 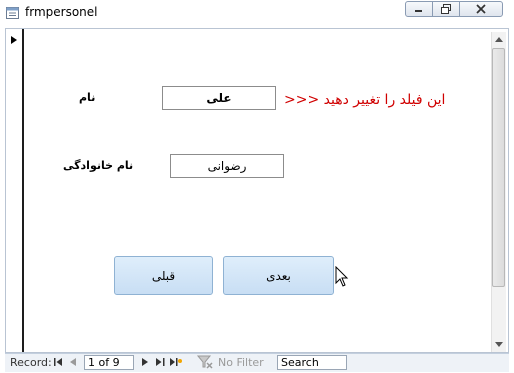 What do you see at coordinates (205, 362) in the screenshot?
I see `filter-icon` at bounding box center [205, 362].